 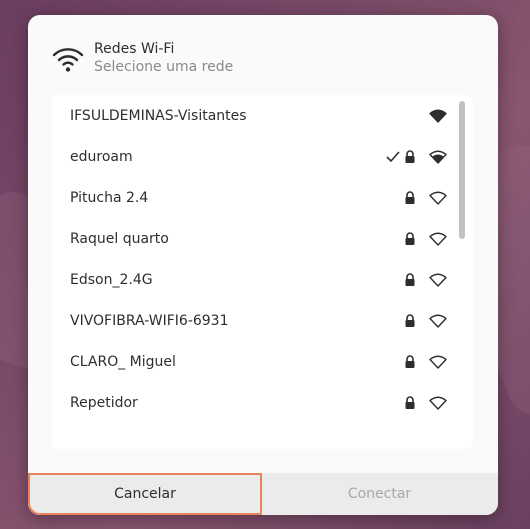 What do you see at coordinates (252, 156) in the screenshot?
I see `network-row: eduroam` at bounding box center [252, 156].